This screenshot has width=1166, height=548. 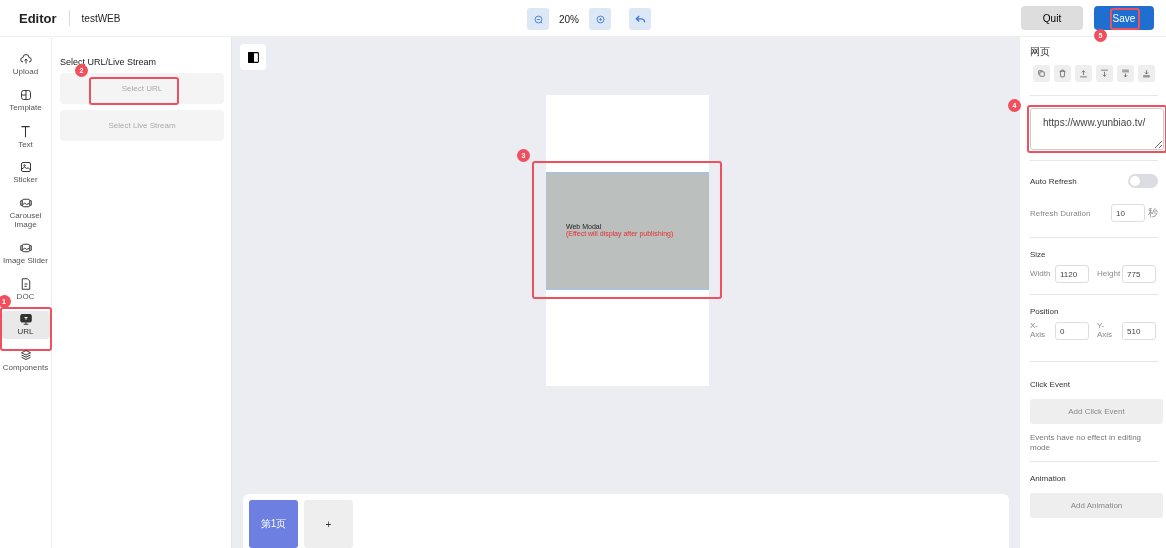 I want to click on sidebar-item: Upload, so click(x=25, y=65).